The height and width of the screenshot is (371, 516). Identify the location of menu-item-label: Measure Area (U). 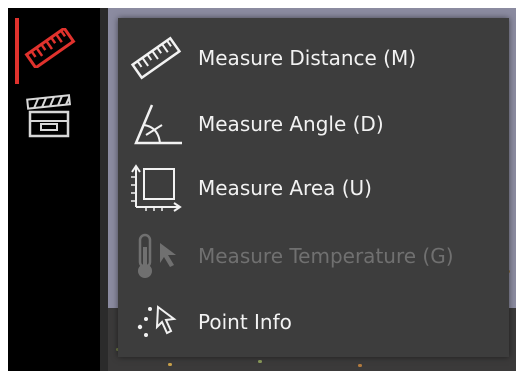
(285, 188).